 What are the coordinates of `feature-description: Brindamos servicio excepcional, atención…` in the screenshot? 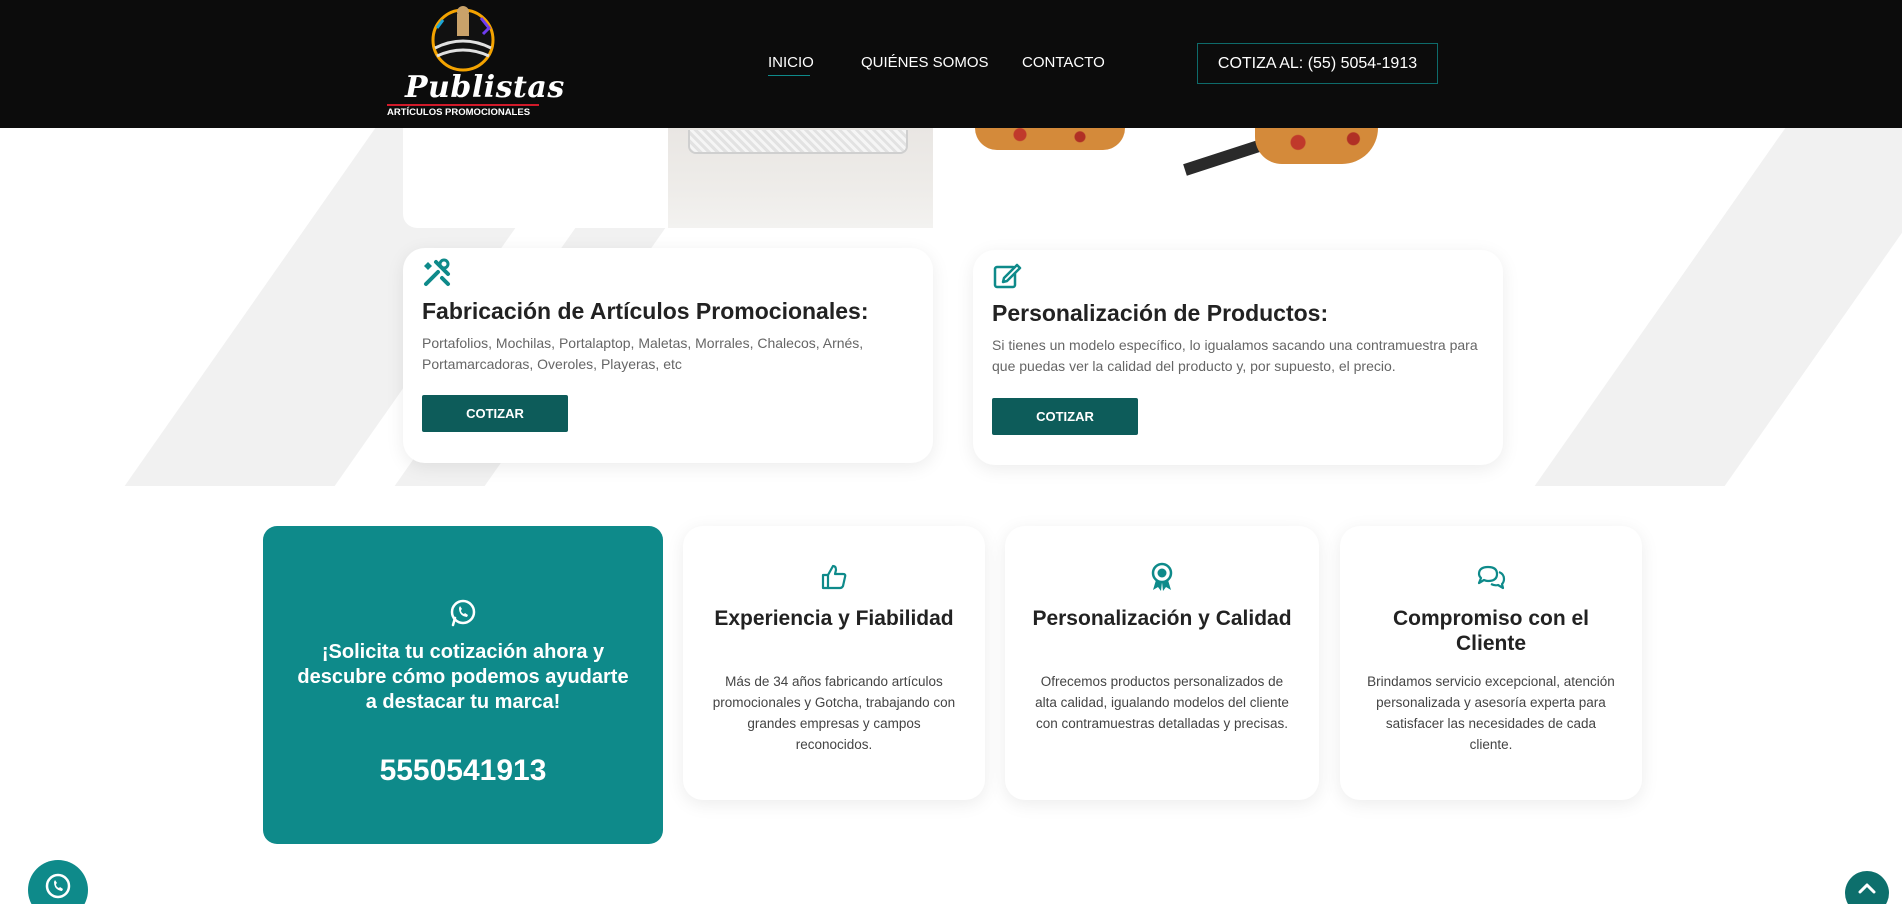 It's located at (1491, 713).